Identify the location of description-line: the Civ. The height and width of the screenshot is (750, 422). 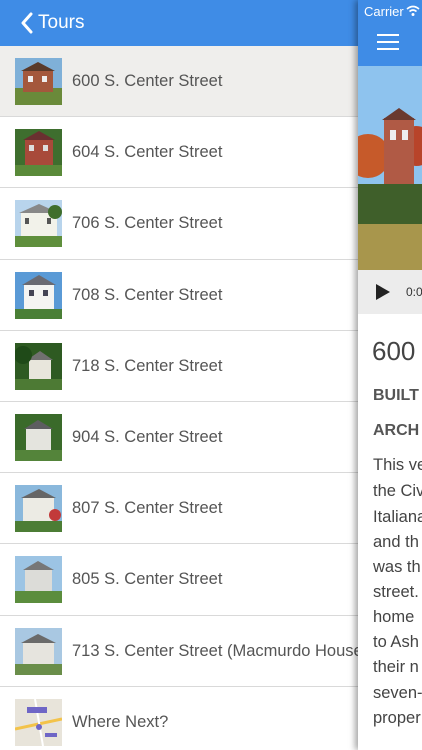
(397, 491).